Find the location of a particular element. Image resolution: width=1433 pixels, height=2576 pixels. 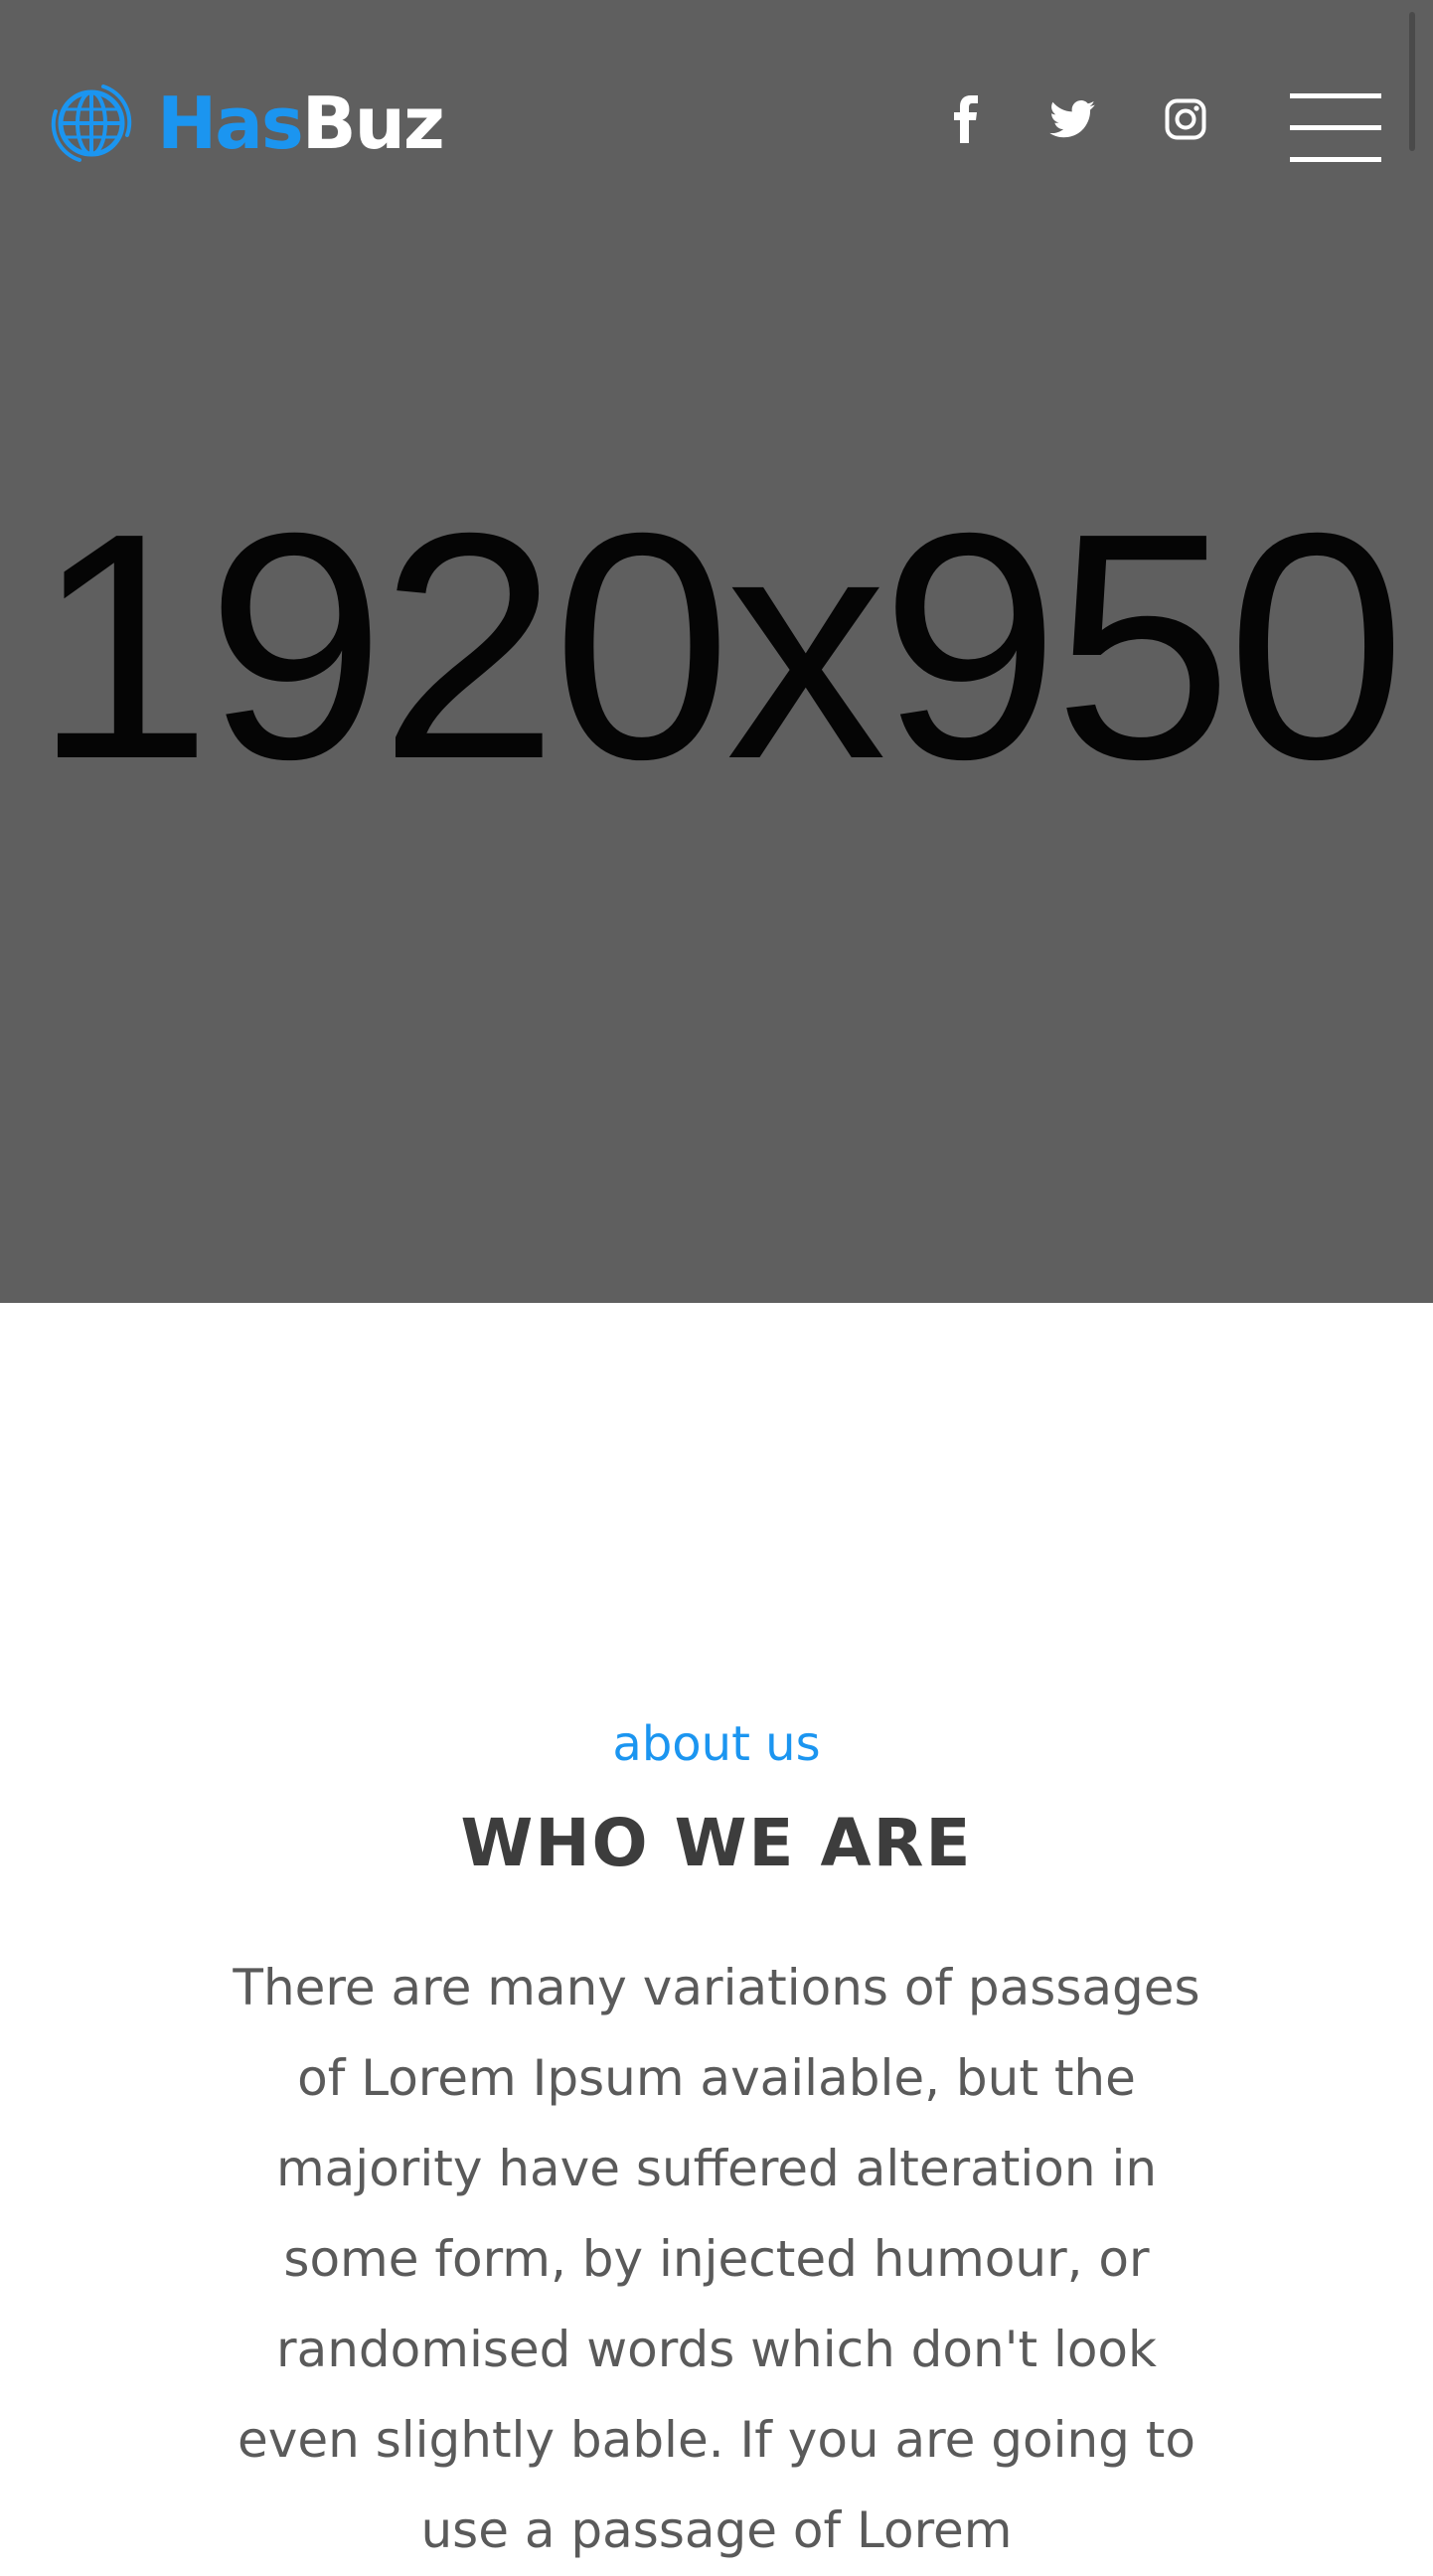

globe-icon is located at coordinates (91, 123).